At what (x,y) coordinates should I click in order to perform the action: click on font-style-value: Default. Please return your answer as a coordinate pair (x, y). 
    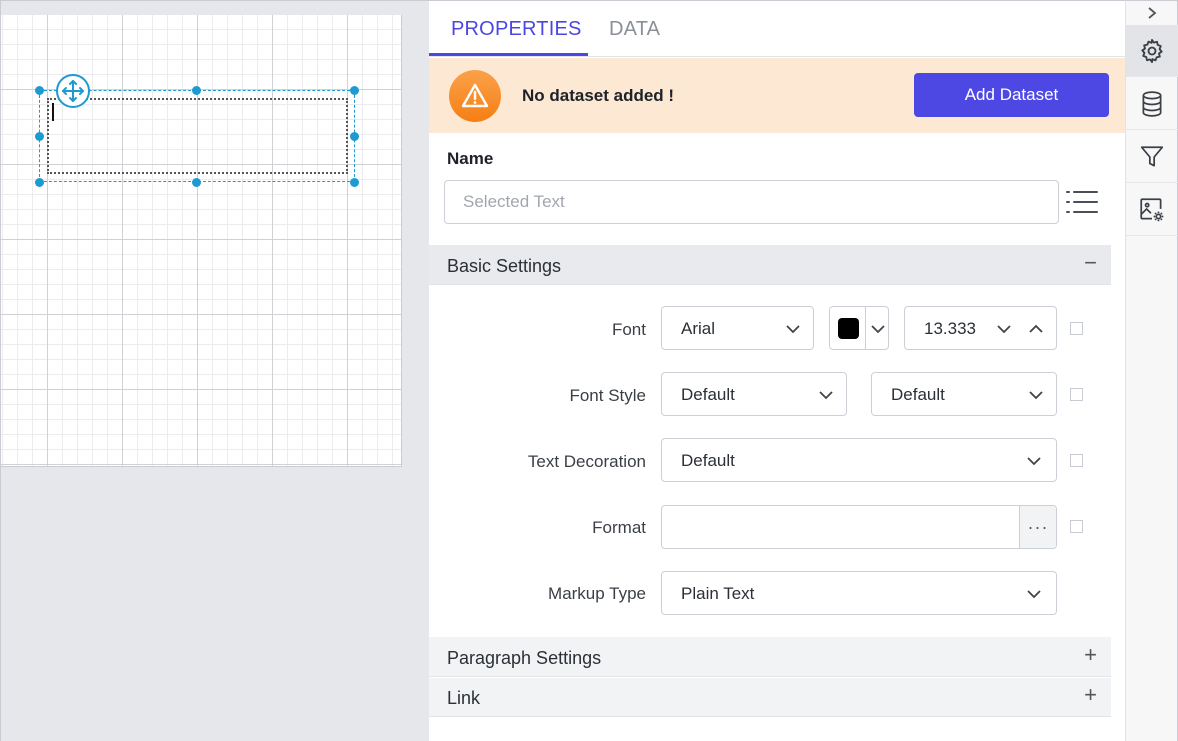
    Looking at the image, I should click on (708, 394).